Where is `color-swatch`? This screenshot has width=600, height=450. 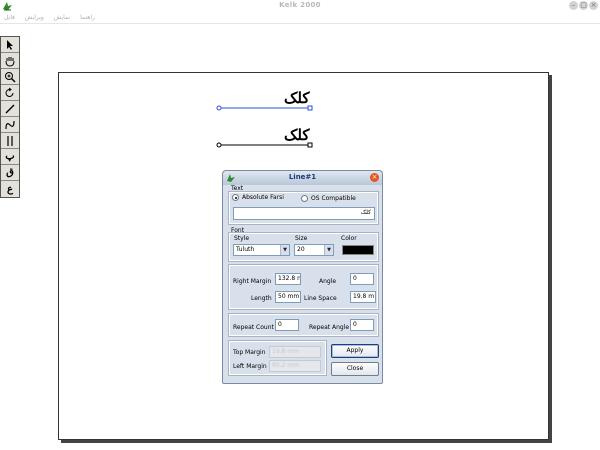 color-swatch is located at coordinates (358, 250).